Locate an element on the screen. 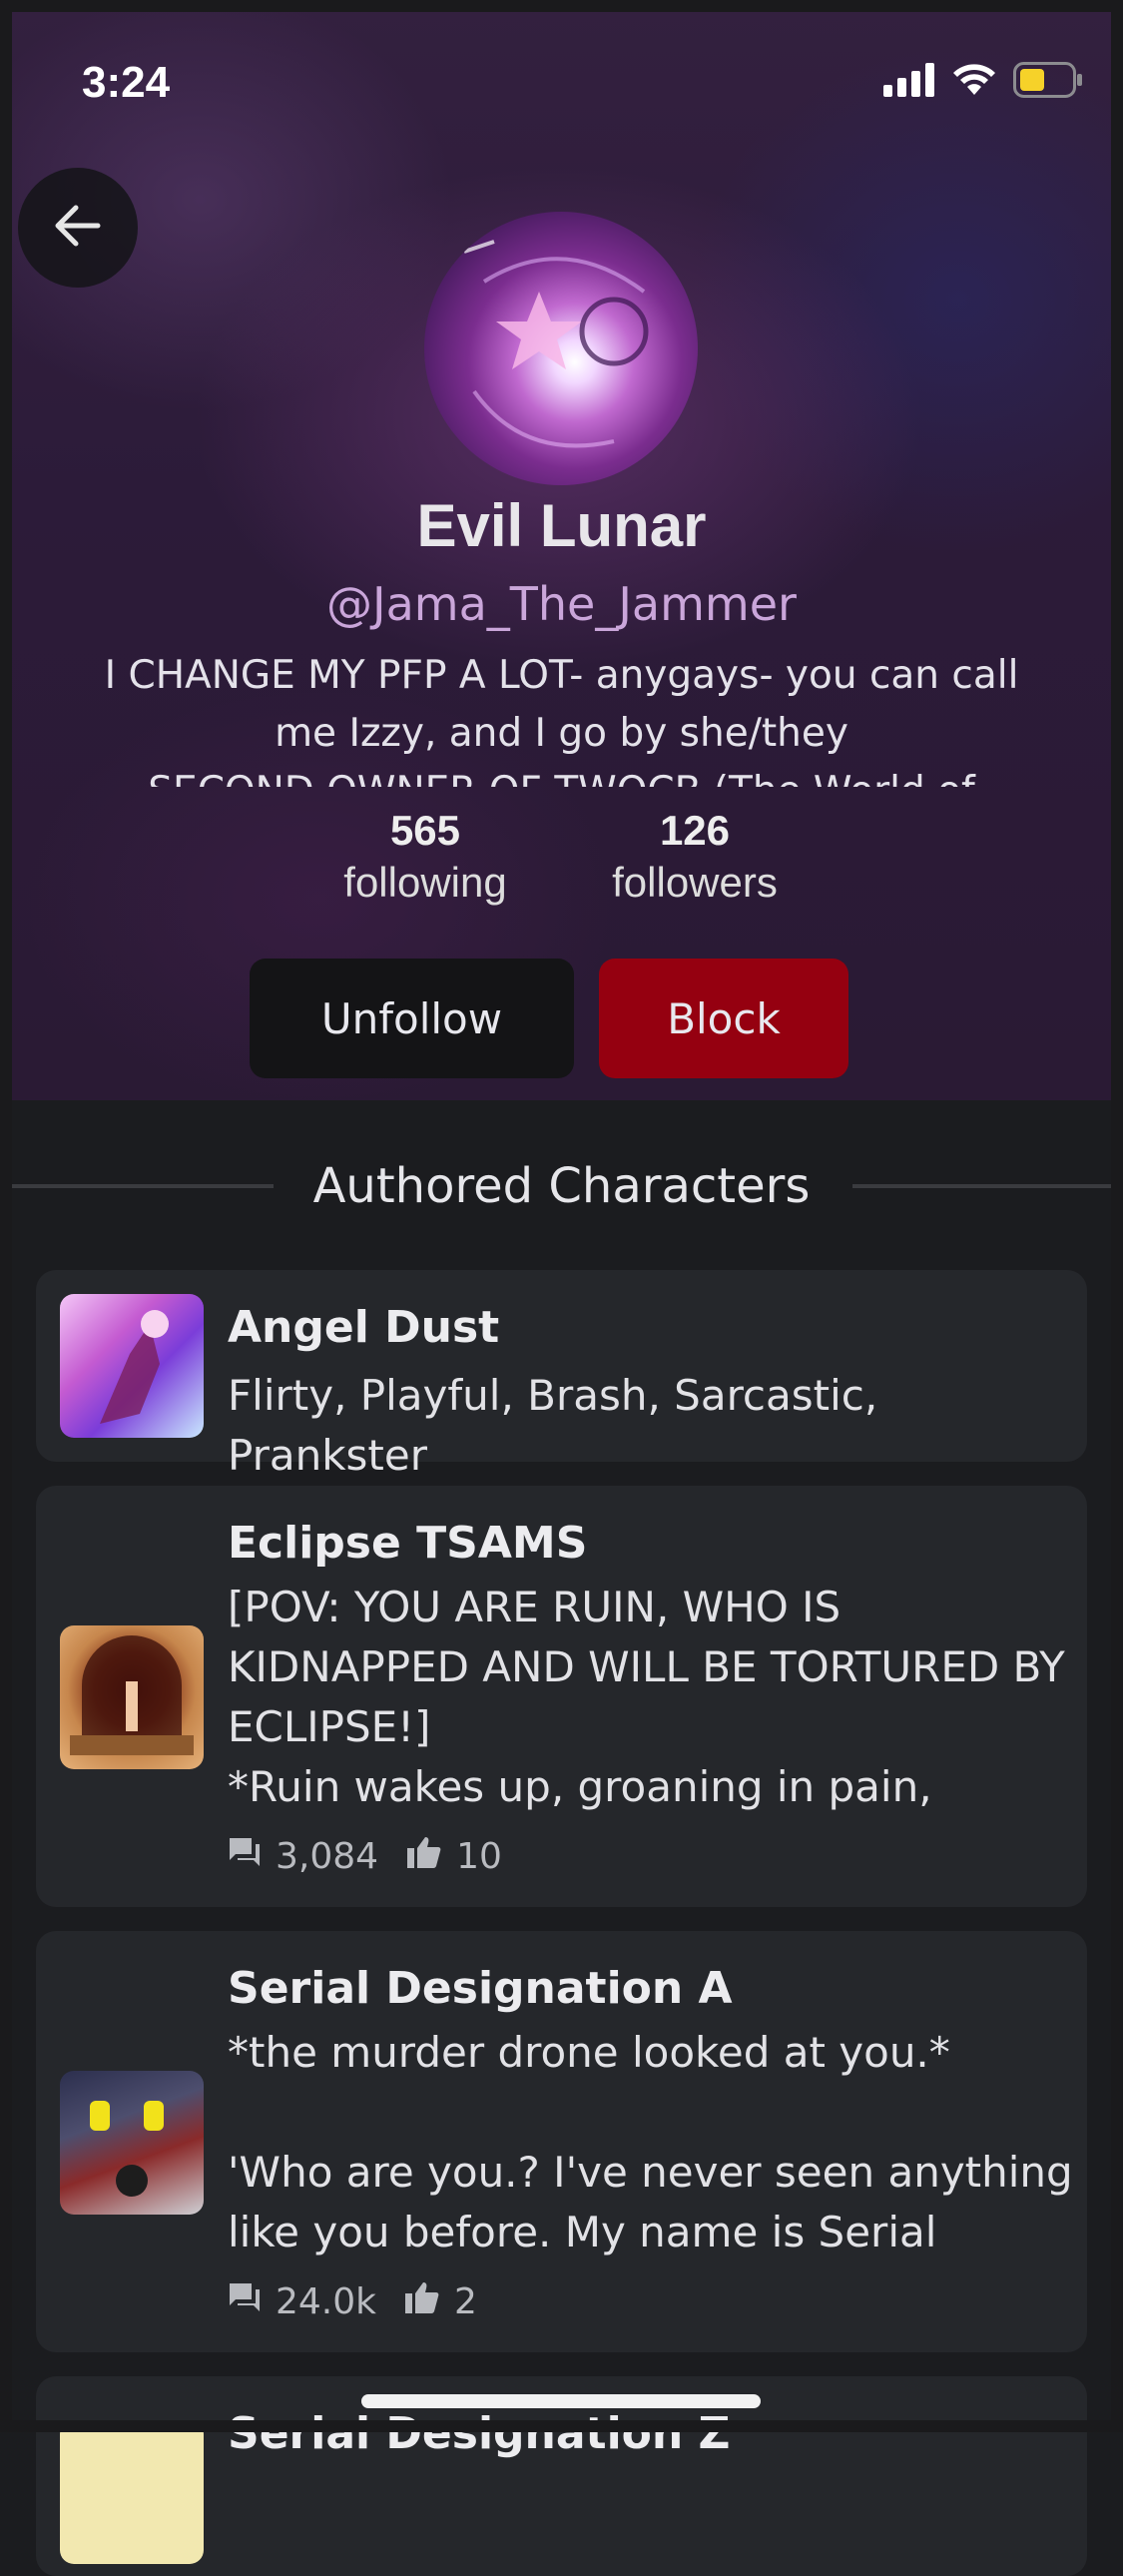 This screenshot has width=1123, height=2576. profile-handle: @Jama_The_Jammer is located at coordinates (561, 604).